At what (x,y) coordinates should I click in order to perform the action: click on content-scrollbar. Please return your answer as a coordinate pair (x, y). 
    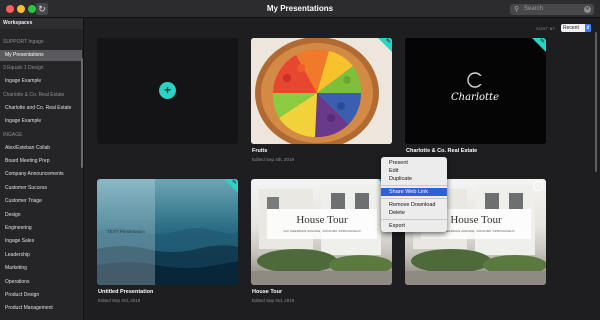
    Looking at the image, I should click on (596, 102).